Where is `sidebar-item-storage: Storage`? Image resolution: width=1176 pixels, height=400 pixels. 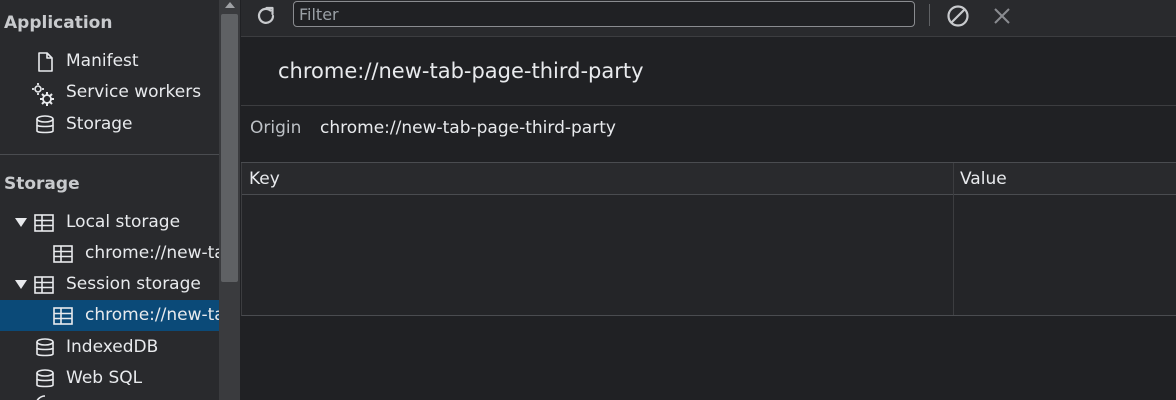
sidebar-item-storage: Storage is located at coordinates (109, 124).